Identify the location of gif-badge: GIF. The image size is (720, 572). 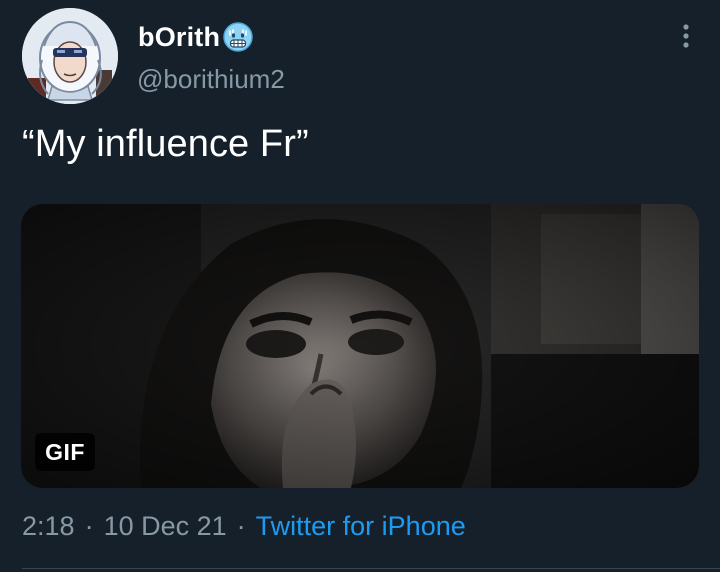
(65, 452).